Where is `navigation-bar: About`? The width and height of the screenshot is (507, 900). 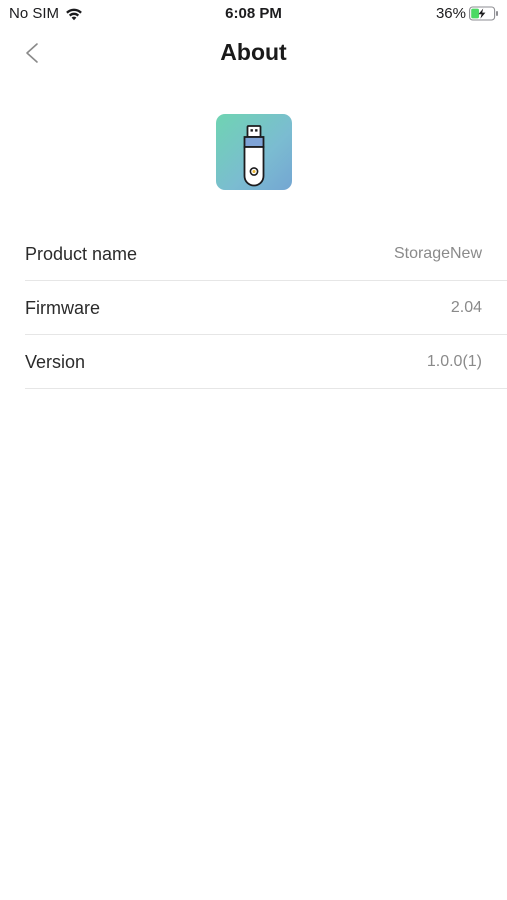 navigation-bar: About is located at coordinates (253, 52).